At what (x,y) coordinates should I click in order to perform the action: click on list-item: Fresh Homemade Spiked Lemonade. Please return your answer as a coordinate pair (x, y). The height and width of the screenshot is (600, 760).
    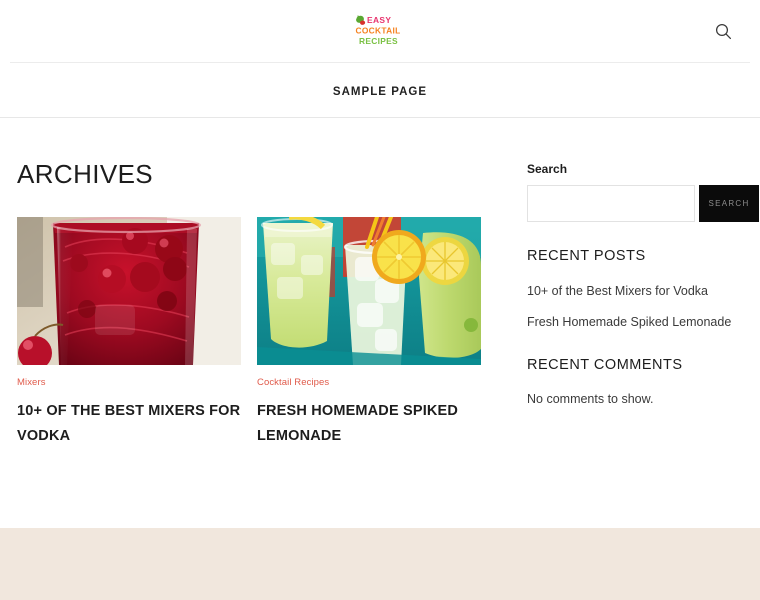
    Looking at the image, I should click on (643, 322).